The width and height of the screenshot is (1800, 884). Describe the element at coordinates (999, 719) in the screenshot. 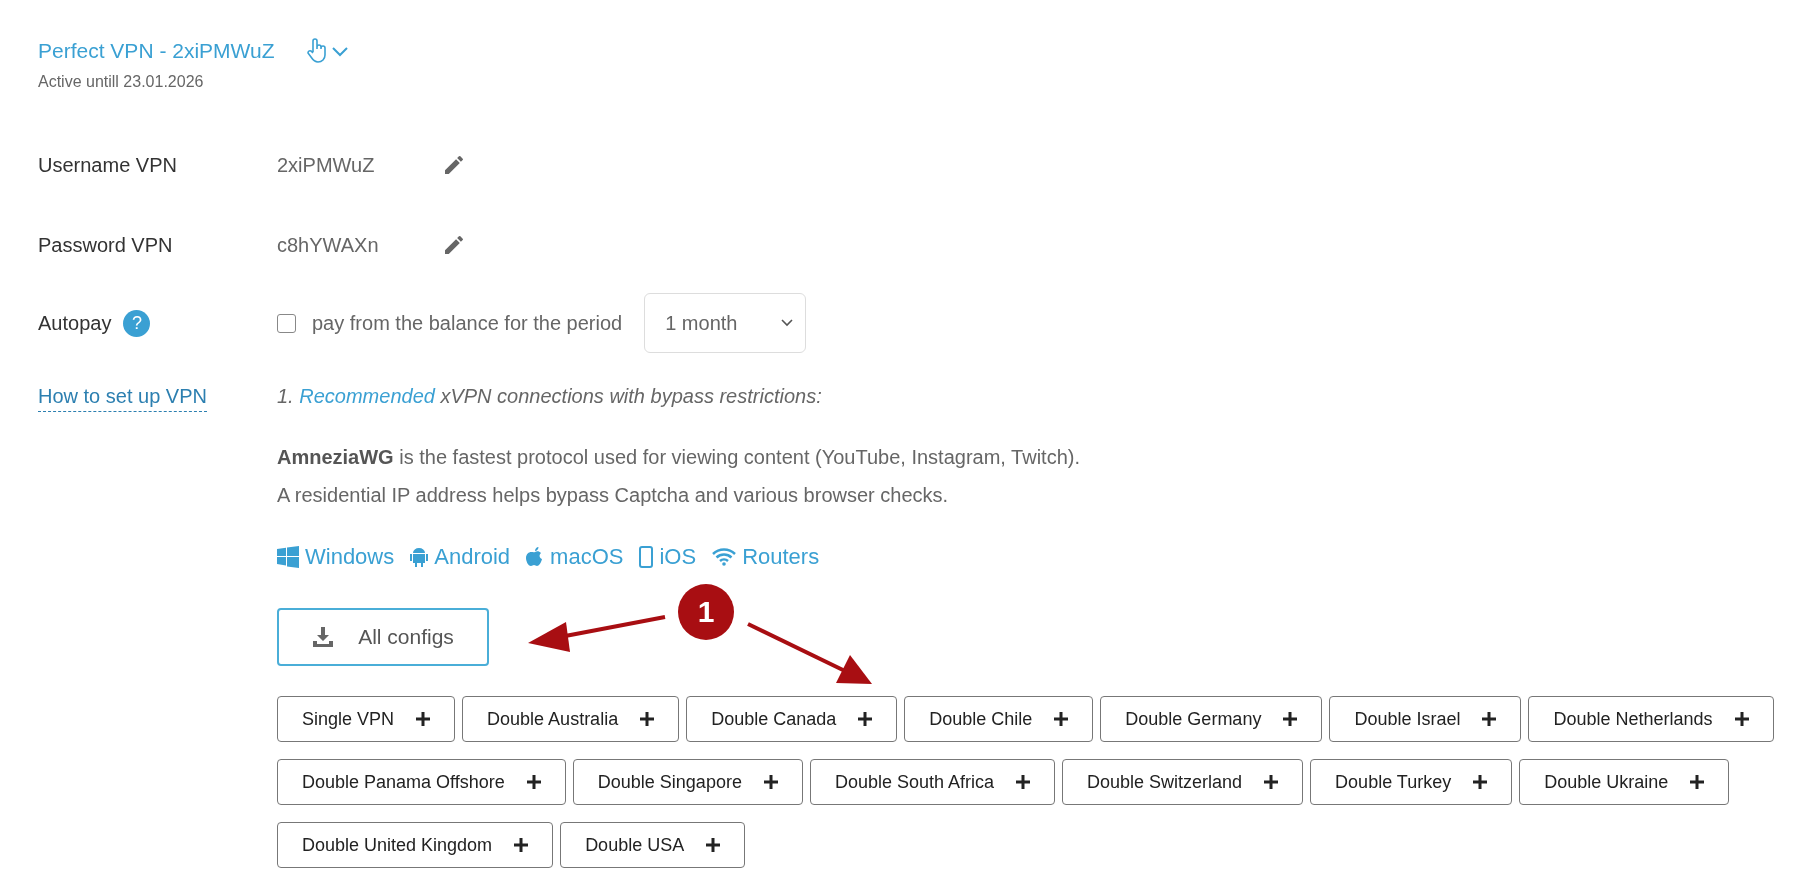

I see `config-button: Double Chile` at that location.